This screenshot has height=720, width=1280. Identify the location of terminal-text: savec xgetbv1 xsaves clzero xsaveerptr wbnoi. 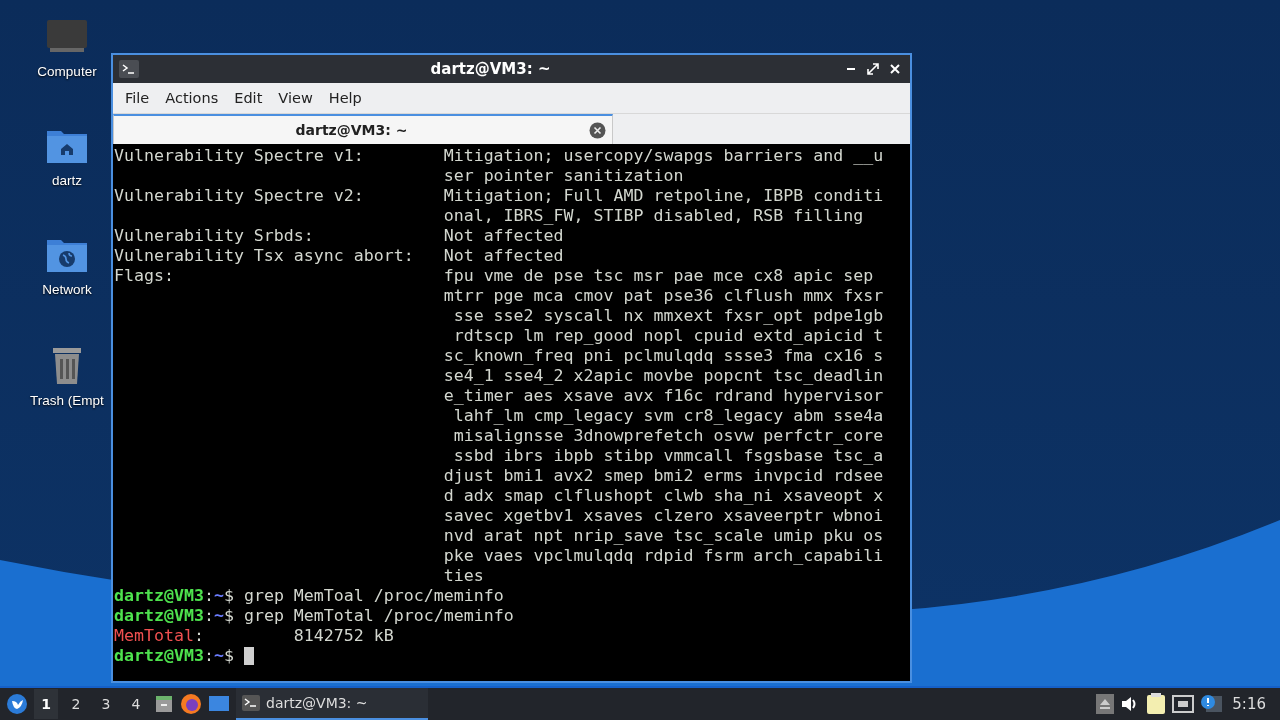
(663, 516).